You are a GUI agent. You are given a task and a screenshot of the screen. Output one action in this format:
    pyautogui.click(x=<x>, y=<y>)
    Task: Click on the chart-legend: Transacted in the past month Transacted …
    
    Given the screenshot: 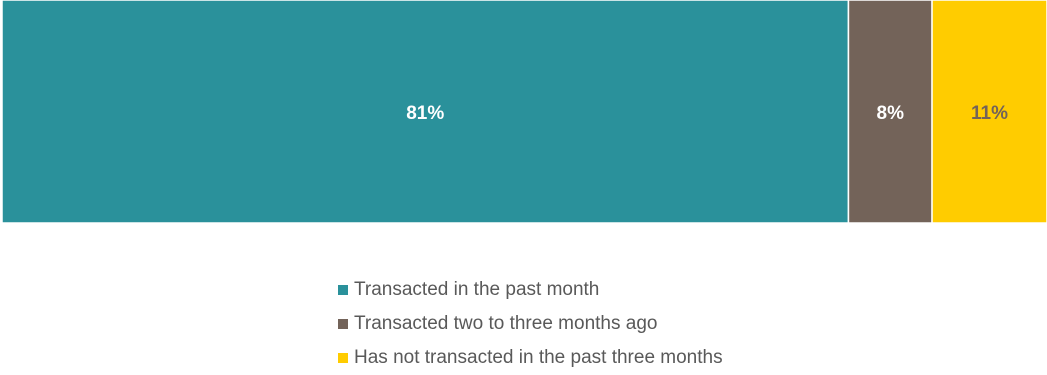 What is the action you would take?
    pyautogui.click(x=618, y=324)
    